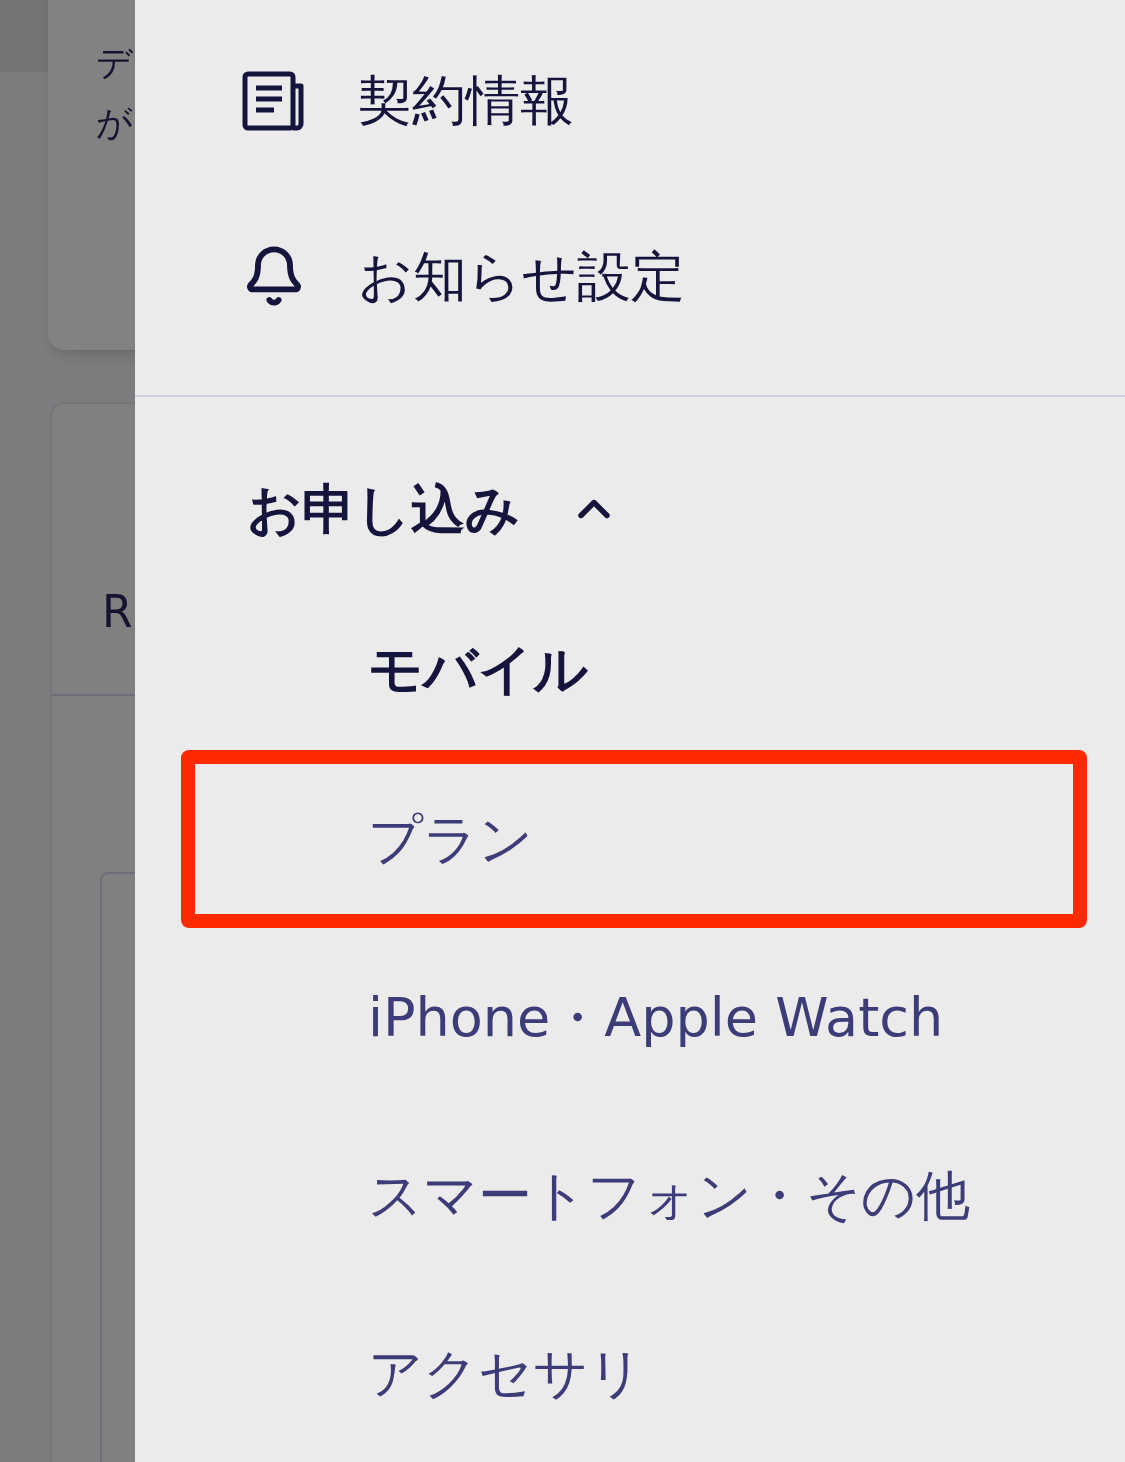 The image size is (1125, 1462). I want to click on background-text: デ, so click(114, 63).